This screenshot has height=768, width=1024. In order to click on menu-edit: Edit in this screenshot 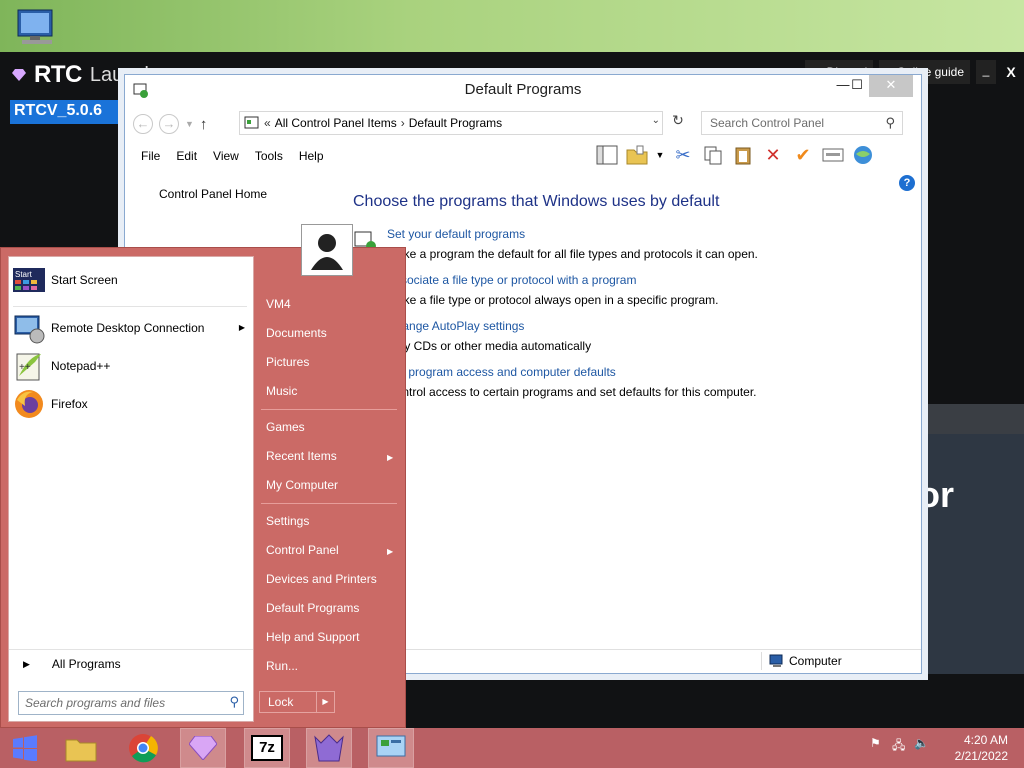, I will do `click(186, 158)`.